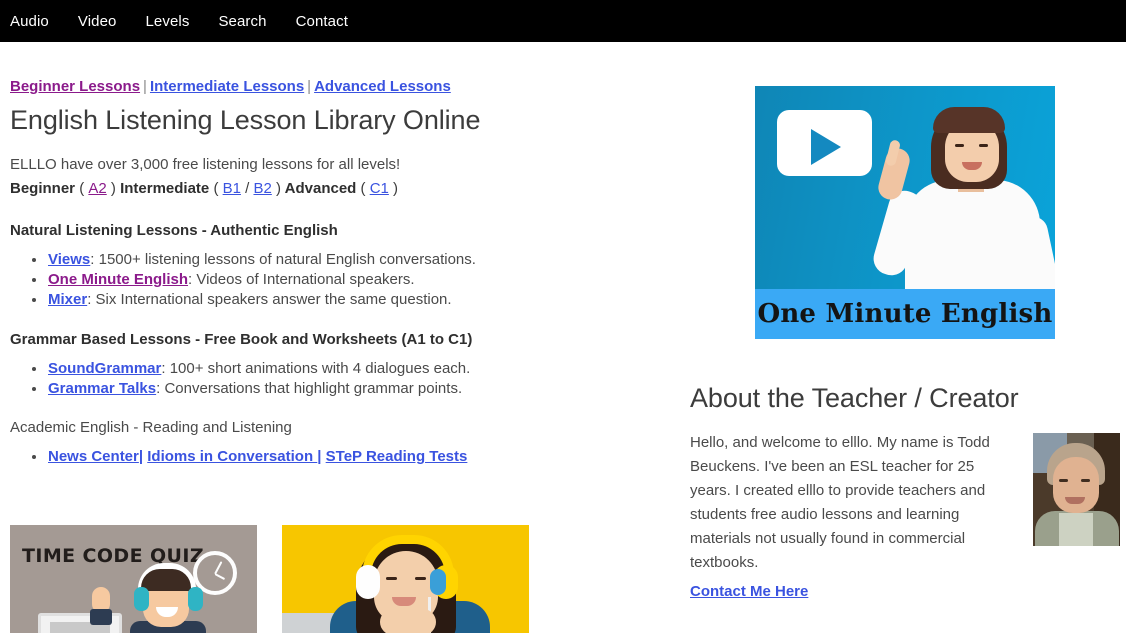 Image resolution: width=1126 pixels, height=633 pixels. What do you see at coordinates (1085, 480) in the screenshot?
I see `teacher-eye-right` at bounding box center [1085, 480].